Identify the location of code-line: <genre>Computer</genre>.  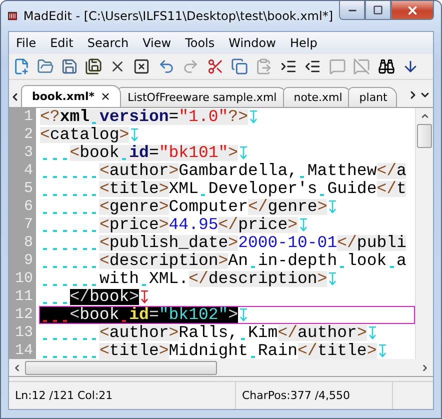
(184, 207).